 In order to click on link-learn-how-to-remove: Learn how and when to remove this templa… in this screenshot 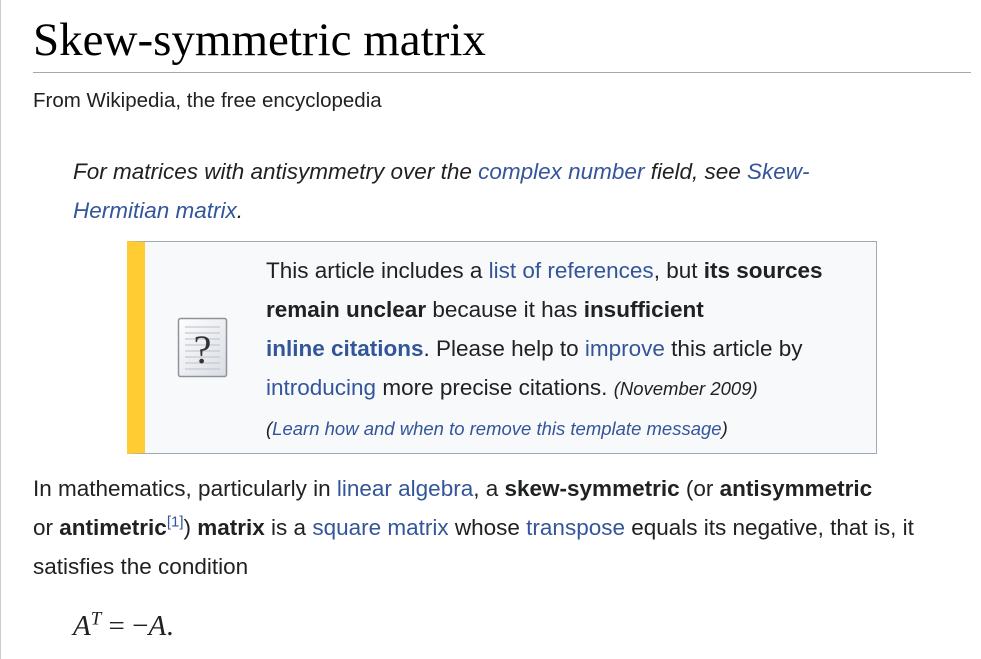, I will do `click(496, 428)`.